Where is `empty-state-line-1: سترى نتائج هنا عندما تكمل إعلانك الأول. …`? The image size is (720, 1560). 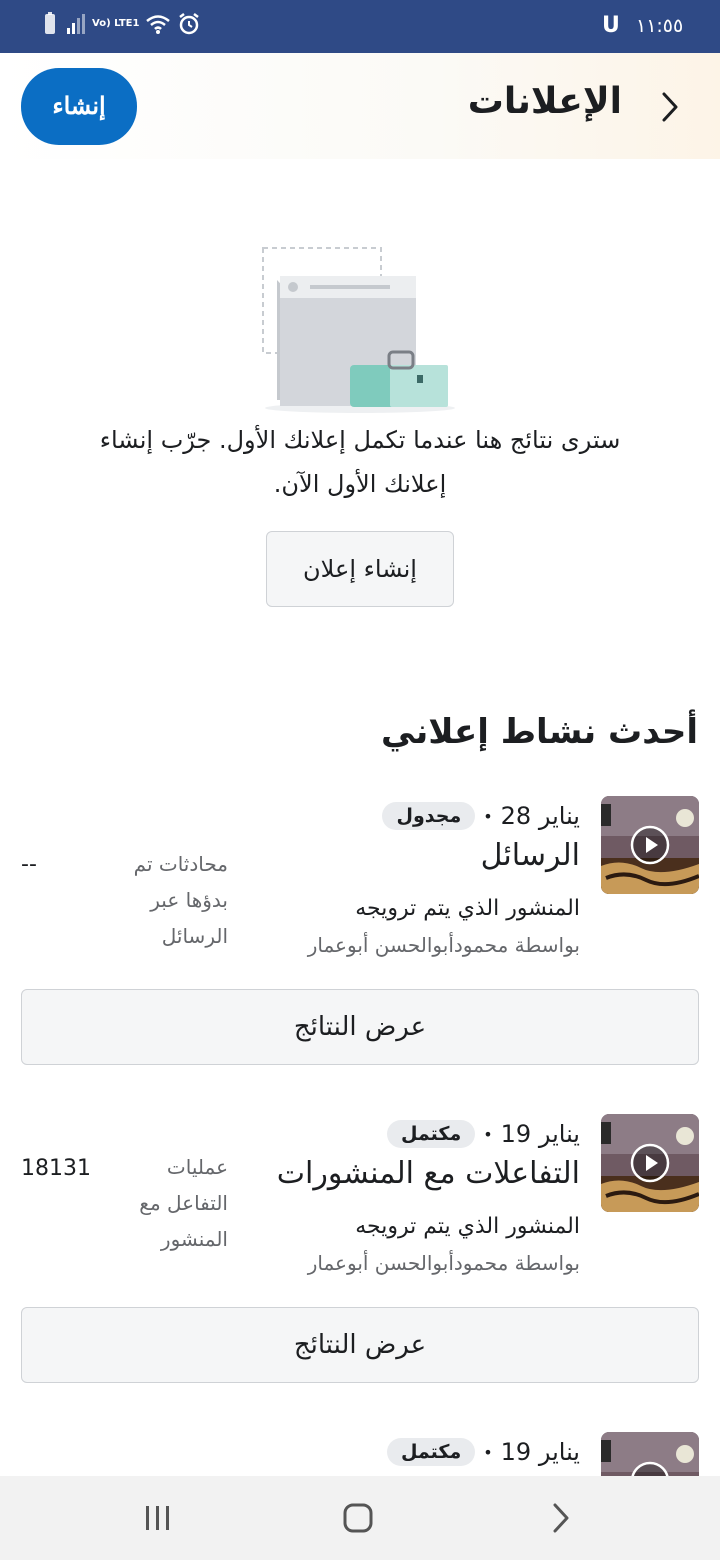
empty-state-line-1: سترى نتائج هنا عندما تكمل إعلانك الأول. … is located at coordinates (360, 440).